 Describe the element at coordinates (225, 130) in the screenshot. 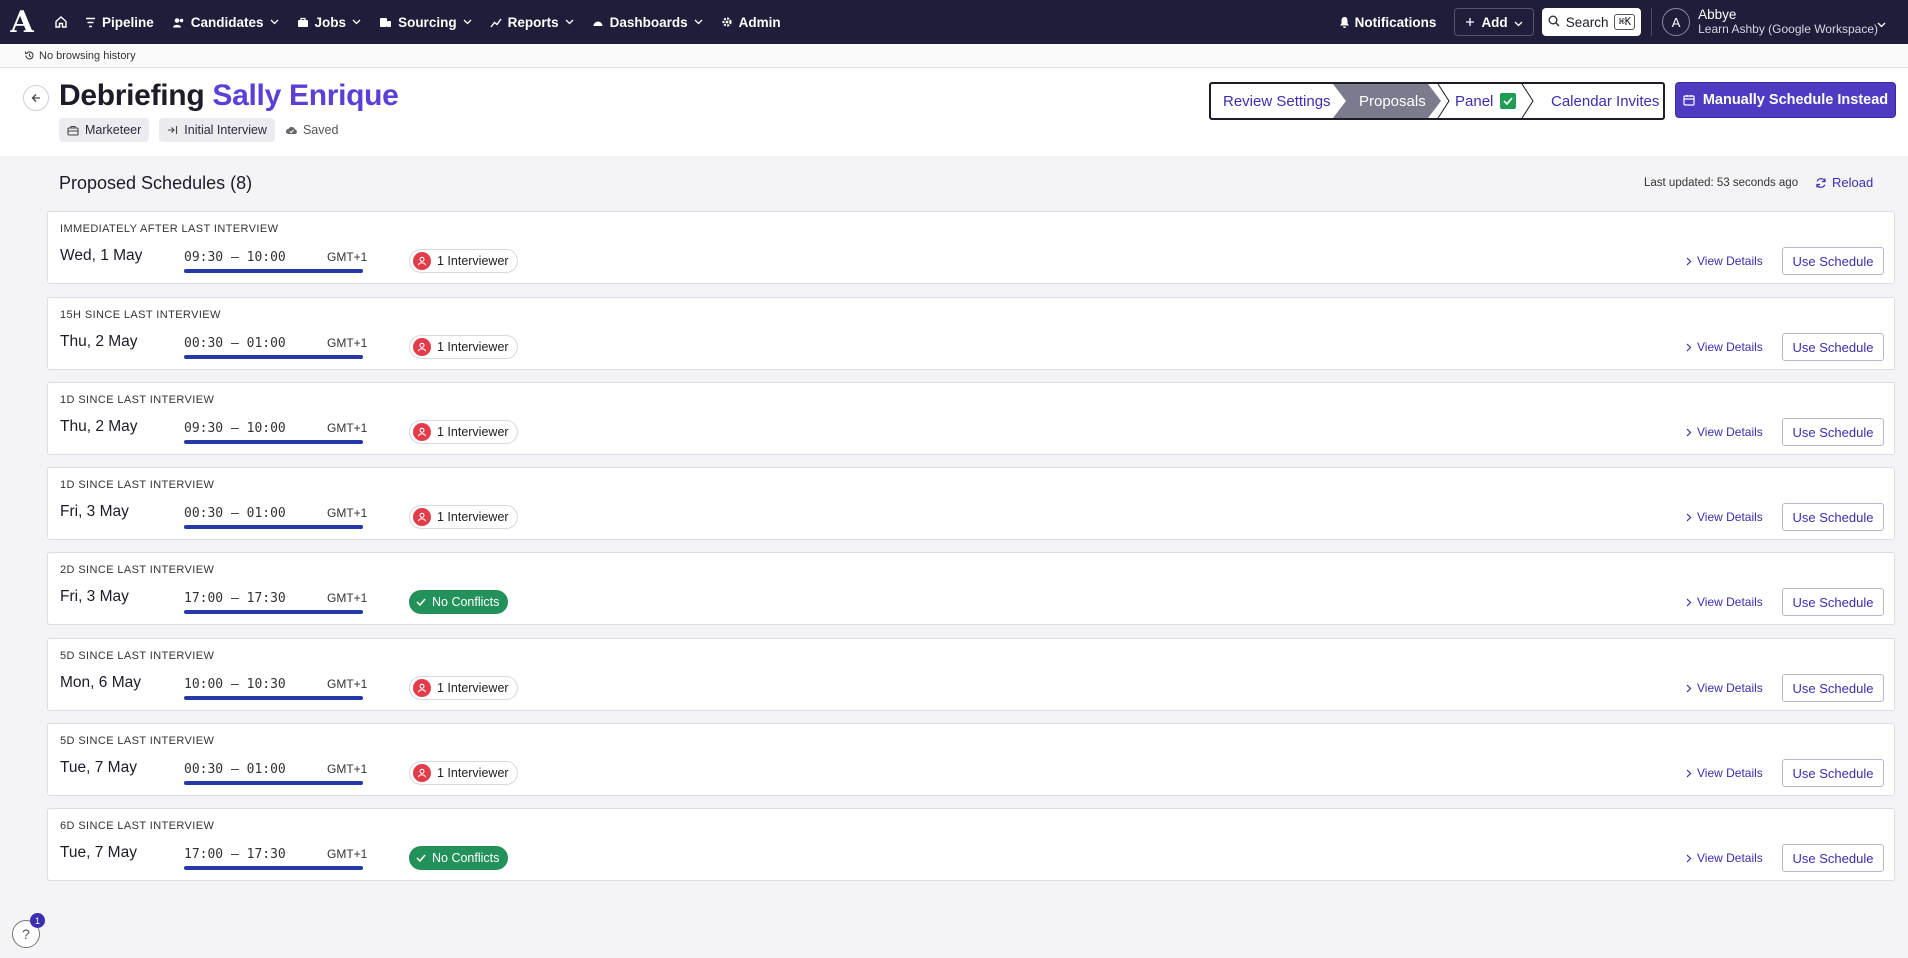

I see `stage-tag-label: Initial Interview` at that location.